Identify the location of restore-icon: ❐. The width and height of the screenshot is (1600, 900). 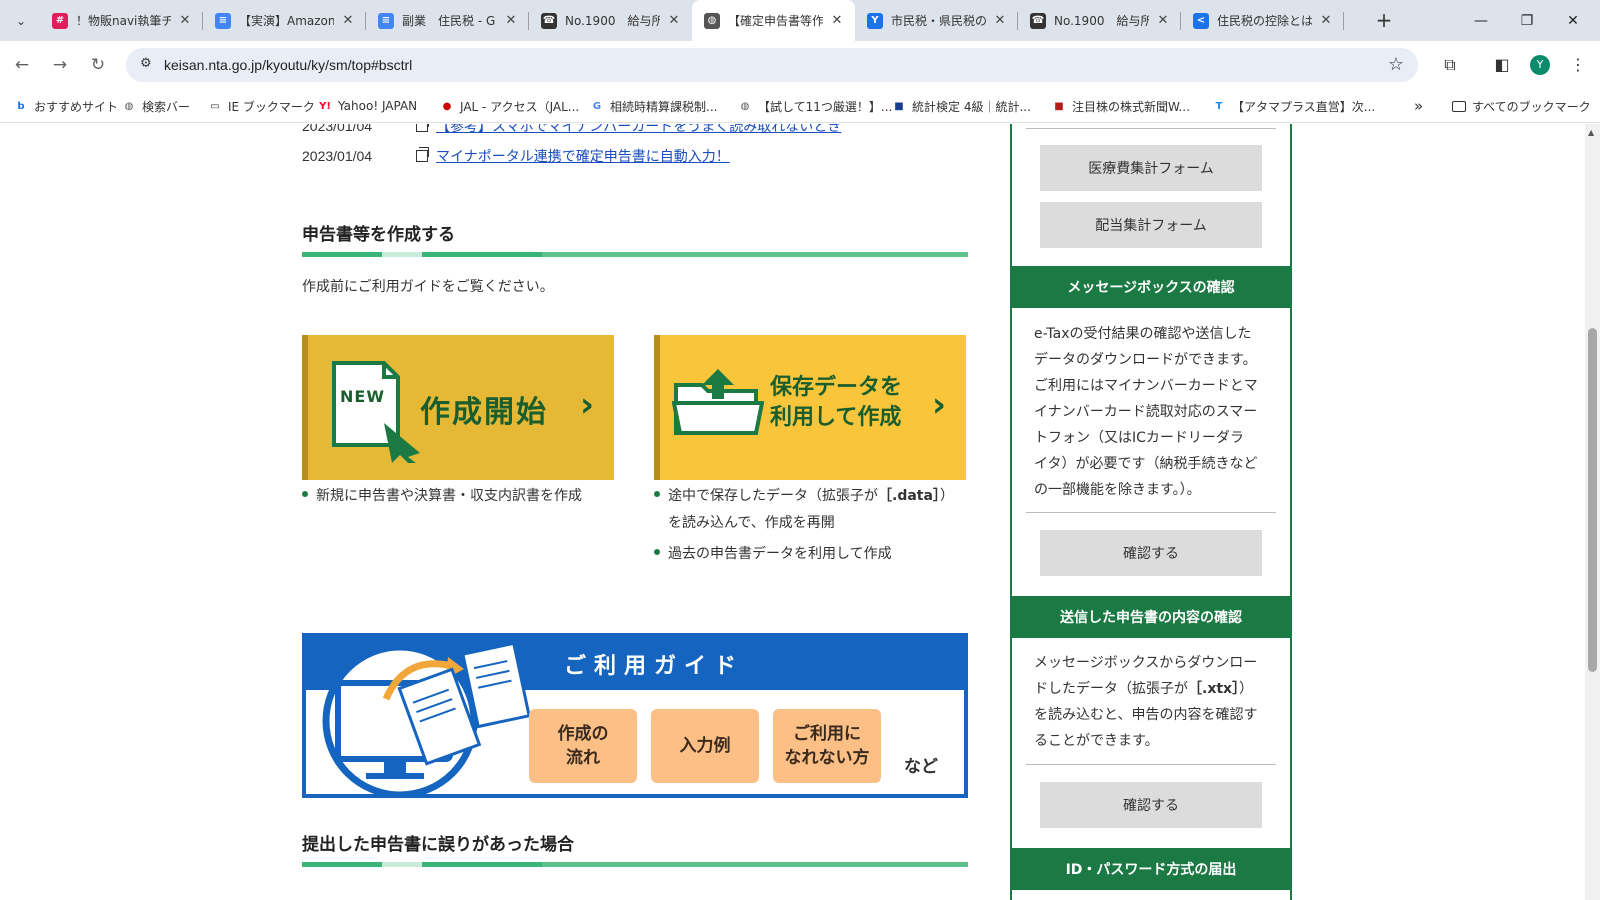
(1527, 20).